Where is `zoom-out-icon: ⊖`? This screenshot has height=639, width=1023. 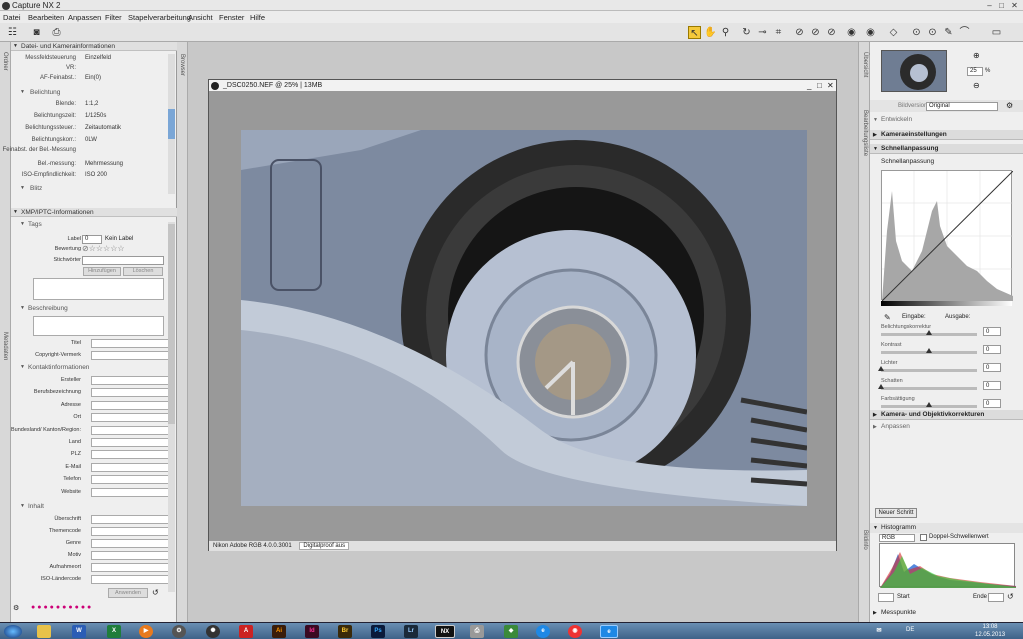 zoom-out-icon: ⊖ is located at coordinates (976, 85).